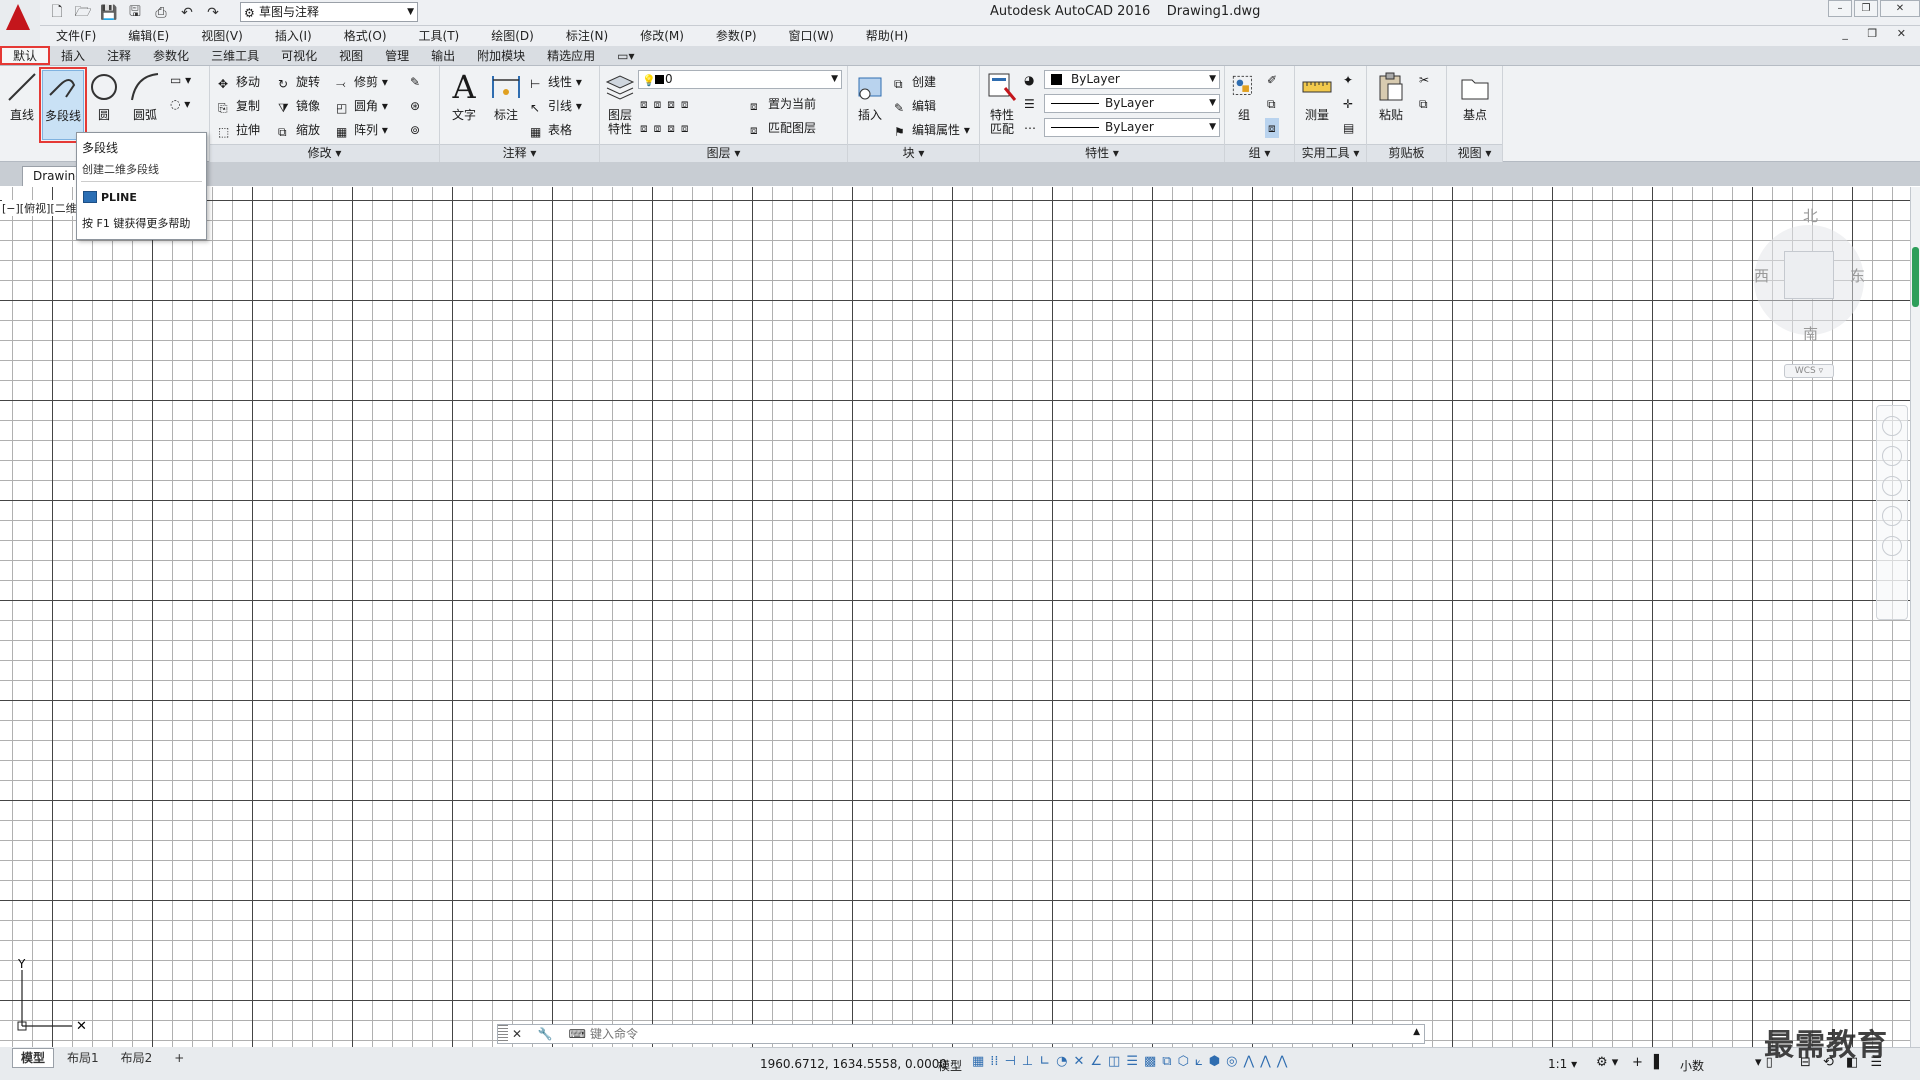 This screenshot has width=1920, height=1080. Describe the element at coordinates (57, 13) in the screenshot. I see `new-file-icon: 🗋` at that location.